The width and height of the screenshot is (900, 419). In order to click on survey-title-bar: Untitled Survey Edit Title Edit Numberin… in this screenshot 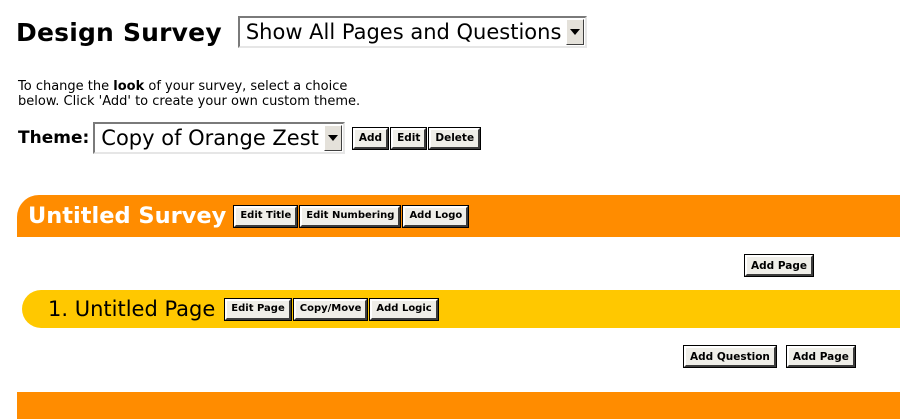, I will do `click(458, 216)`.